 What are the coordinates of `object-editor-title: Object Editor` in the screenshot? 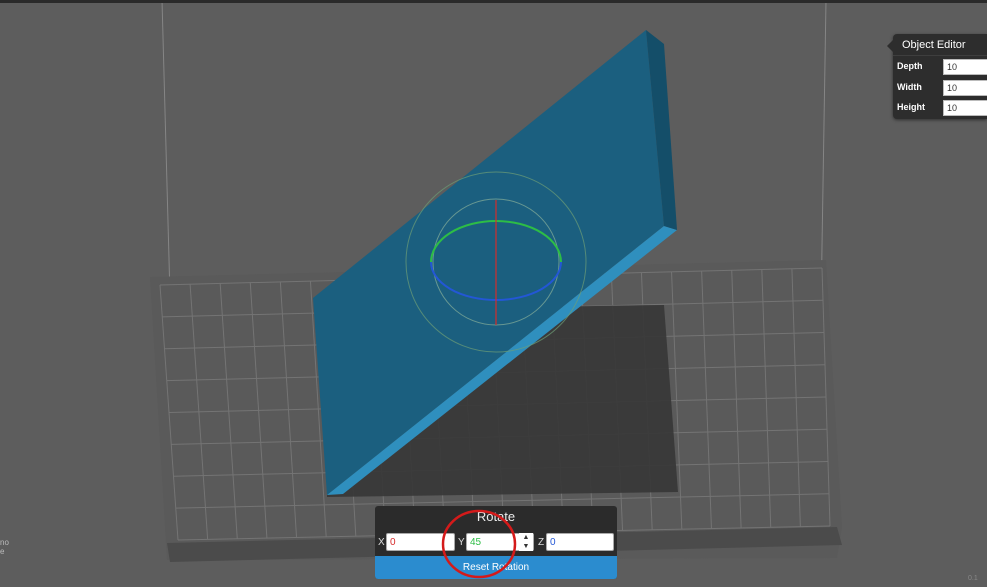 It's located at (934, 45).